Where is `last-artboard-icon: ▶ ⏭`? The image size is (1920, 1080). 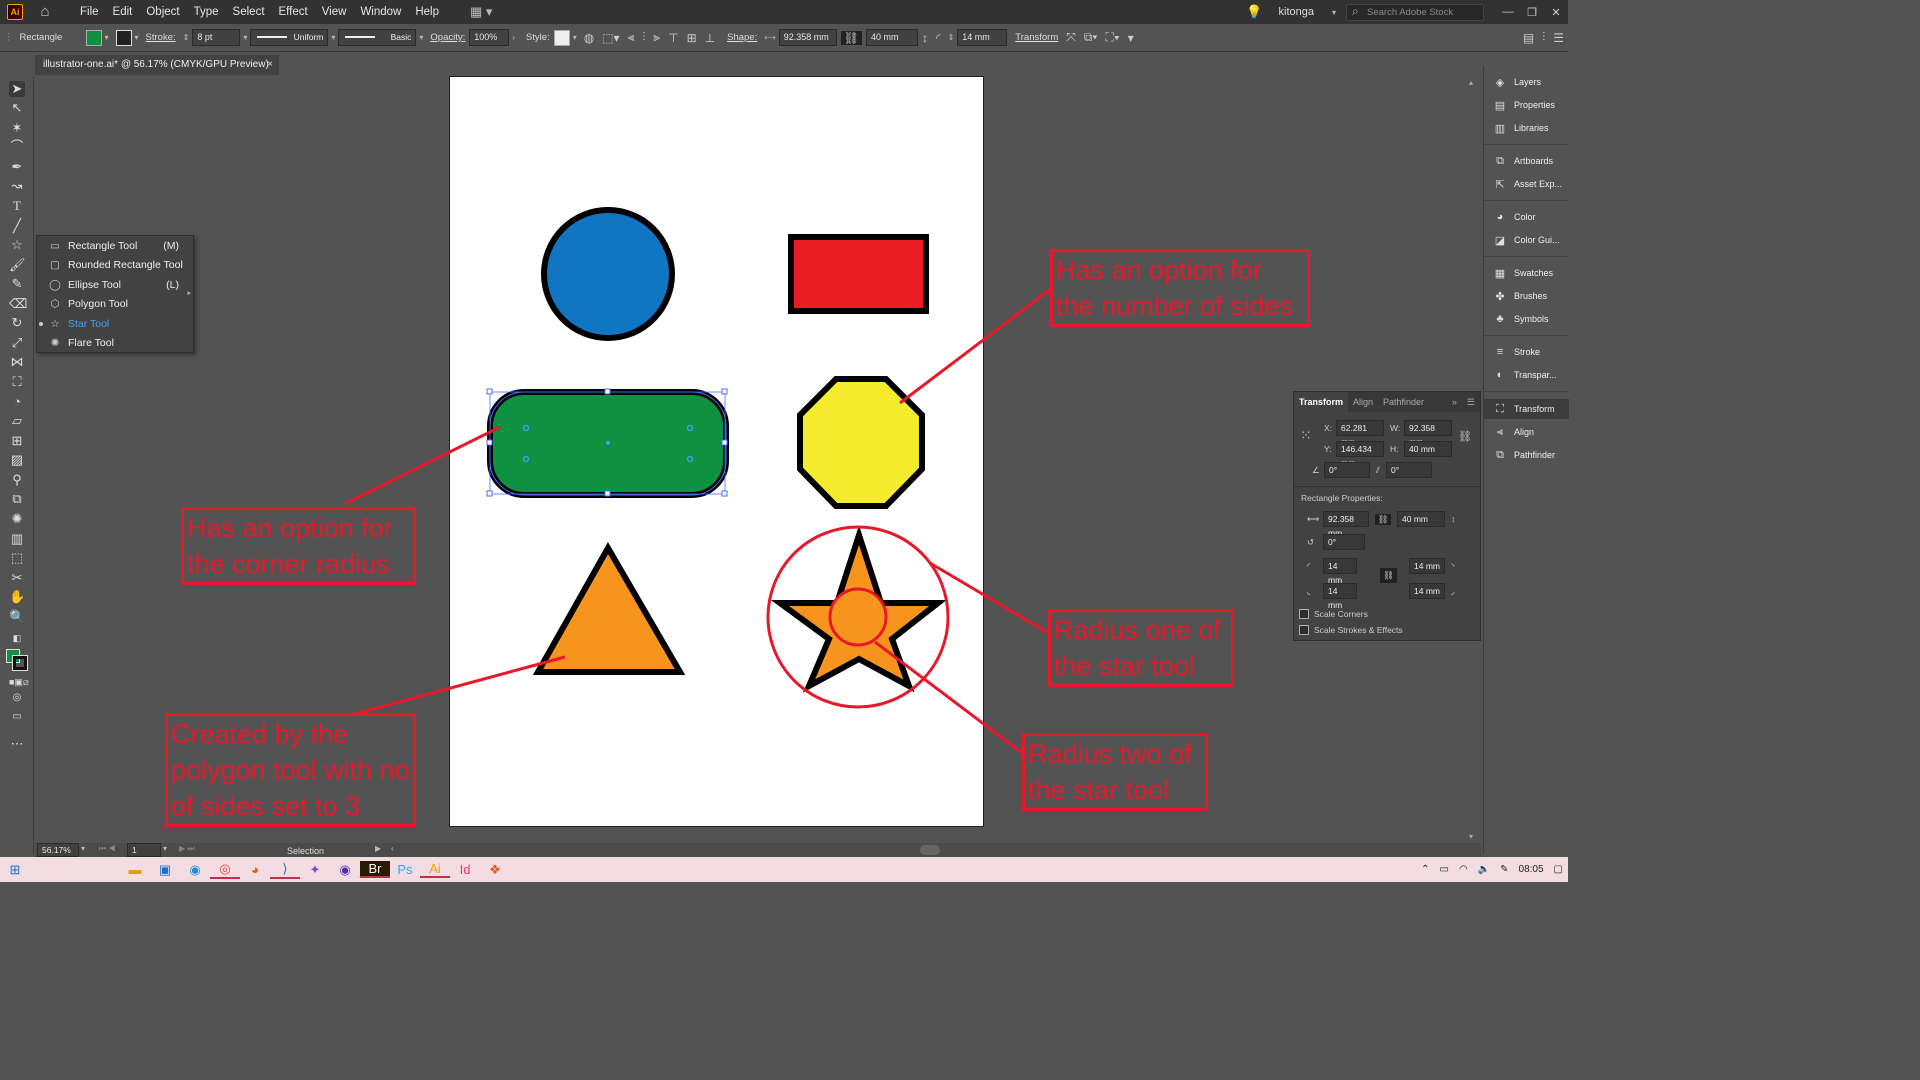 last-artboard-icon: ▶ ⏭ is located at coordinates (187, 849).